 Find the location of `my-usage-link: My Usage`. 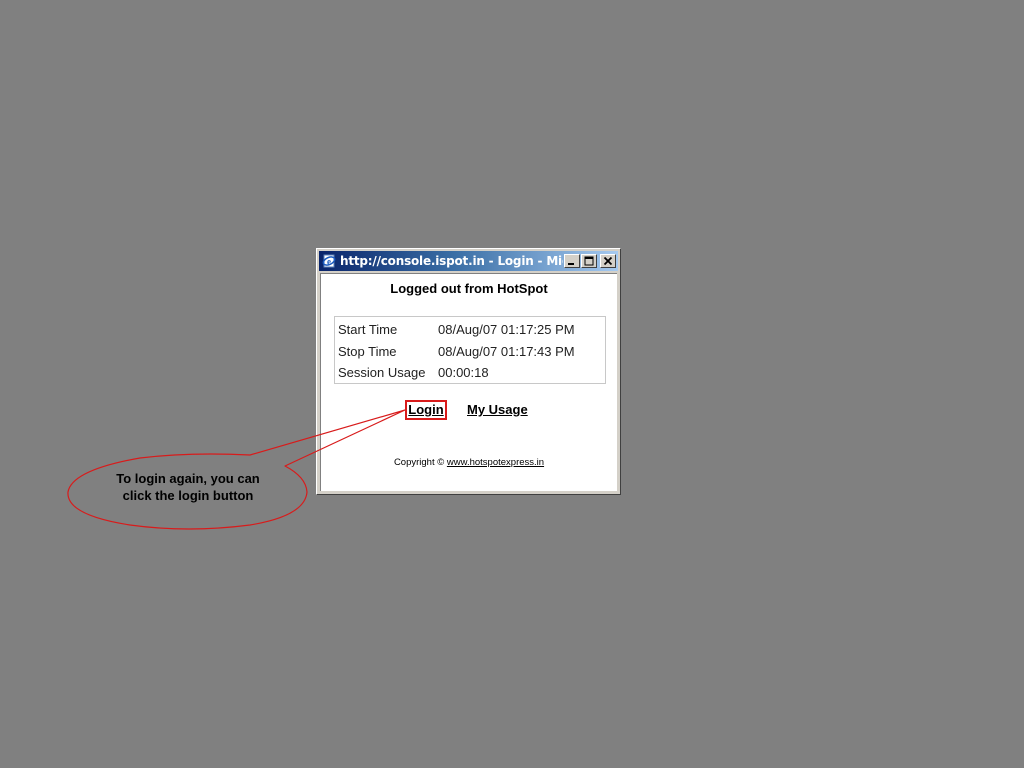

my-usage-link: My Usage is located at coordinates (497, 409).